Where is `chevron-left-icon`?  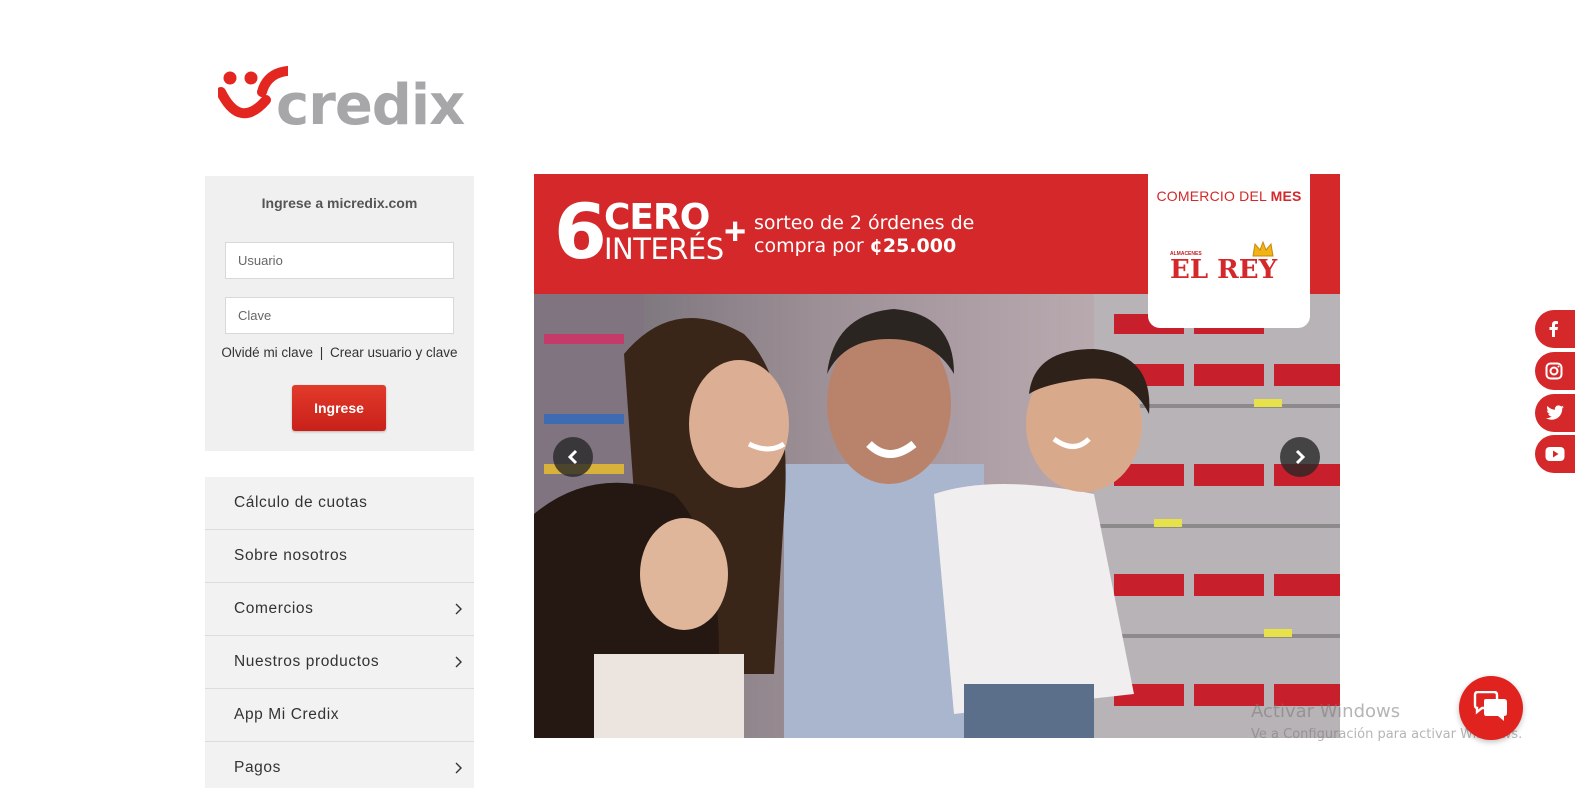 chevron-left-icon is located at coordinates (572, 457).